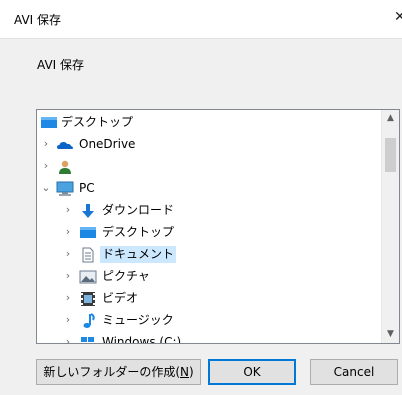 The height and width of the screenshot is (395, 402). I want to click on scrollbar-thumb, so click(390, 155).